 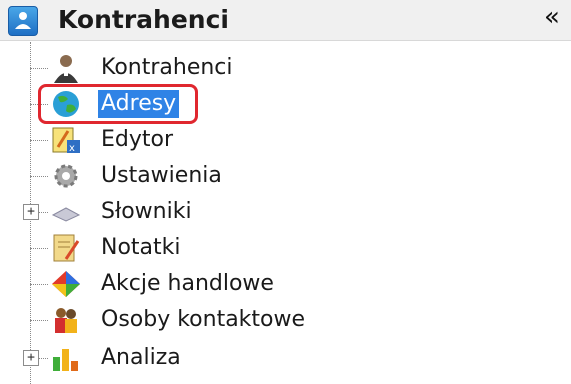 I want to click on dictionary-icon, so click(x=66, y=212).